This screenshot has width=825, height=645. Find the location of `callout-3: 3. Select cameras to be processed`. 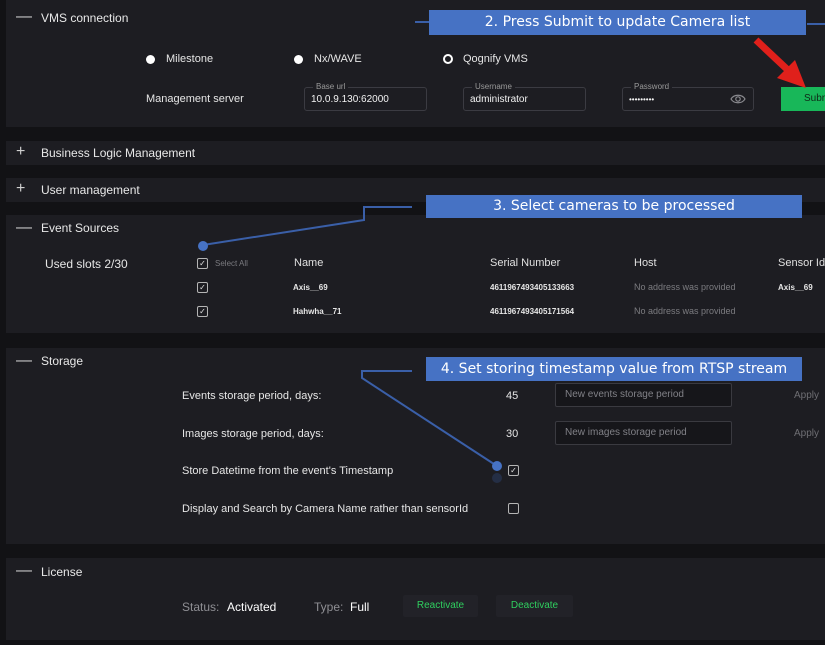

callout-3: 3. Select cameras to be processed is located at coordinates (614, 206).